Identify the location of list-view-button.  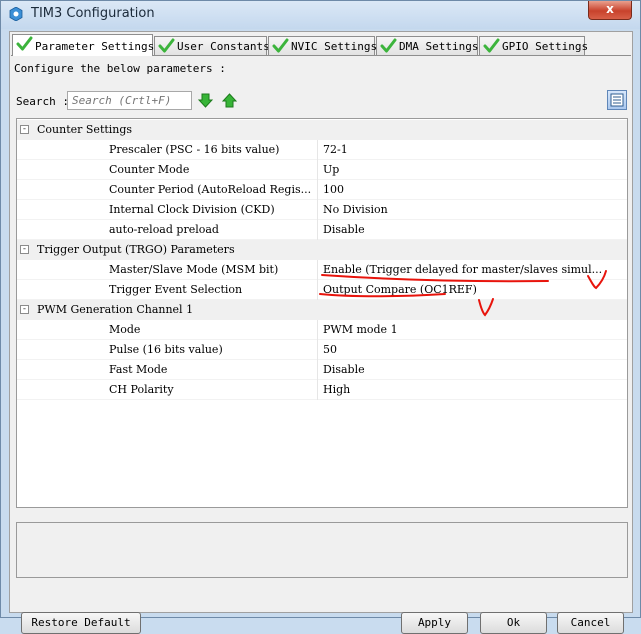
(617, 100).